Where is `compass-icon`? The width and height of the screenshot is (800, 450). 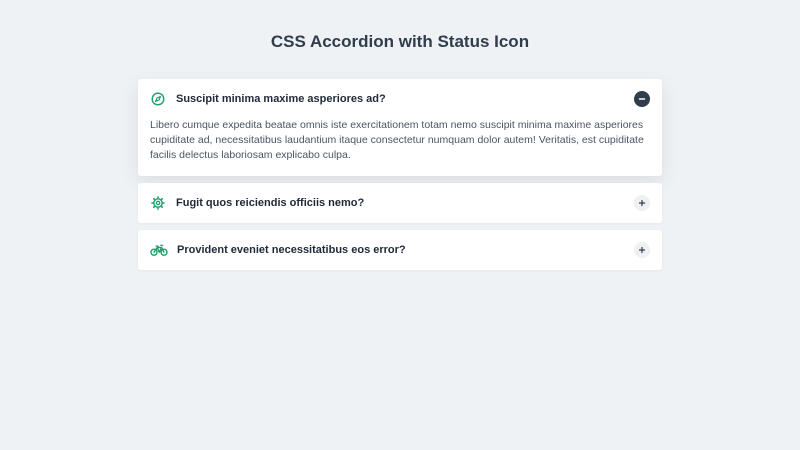
compass-icon is located at coordinates (158, 99).